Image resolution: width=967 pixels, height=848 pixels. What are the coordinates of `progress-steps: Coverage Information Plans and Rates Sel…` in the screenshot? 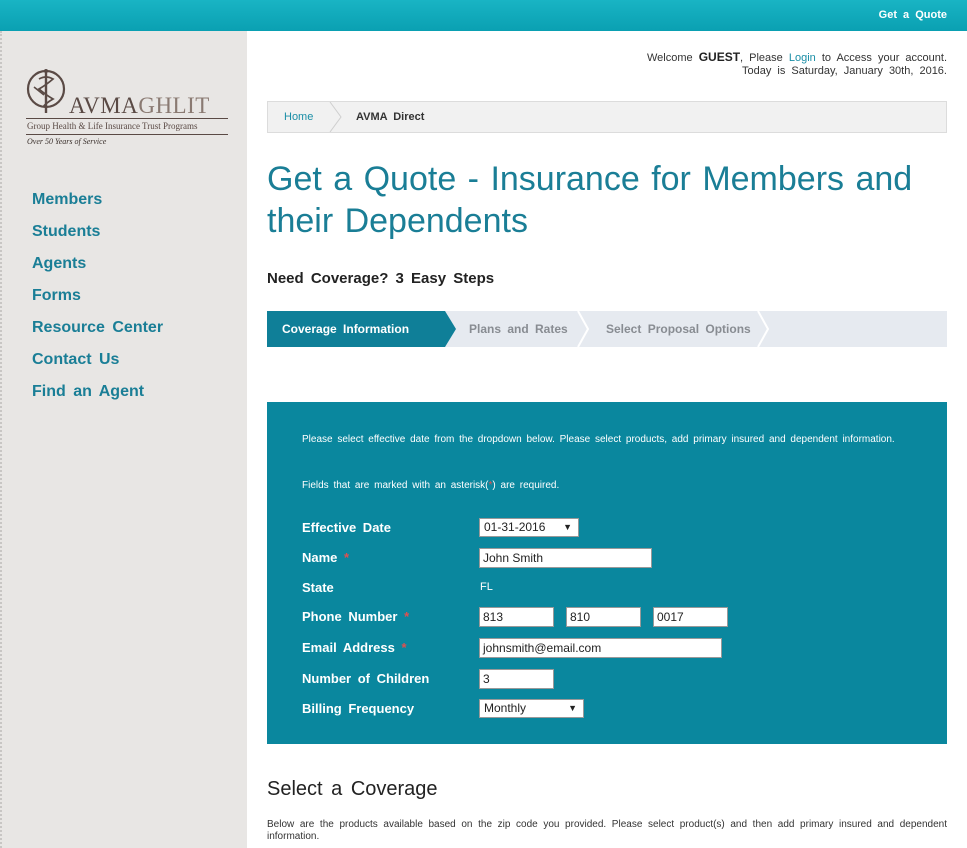 It's located at (607, 329).